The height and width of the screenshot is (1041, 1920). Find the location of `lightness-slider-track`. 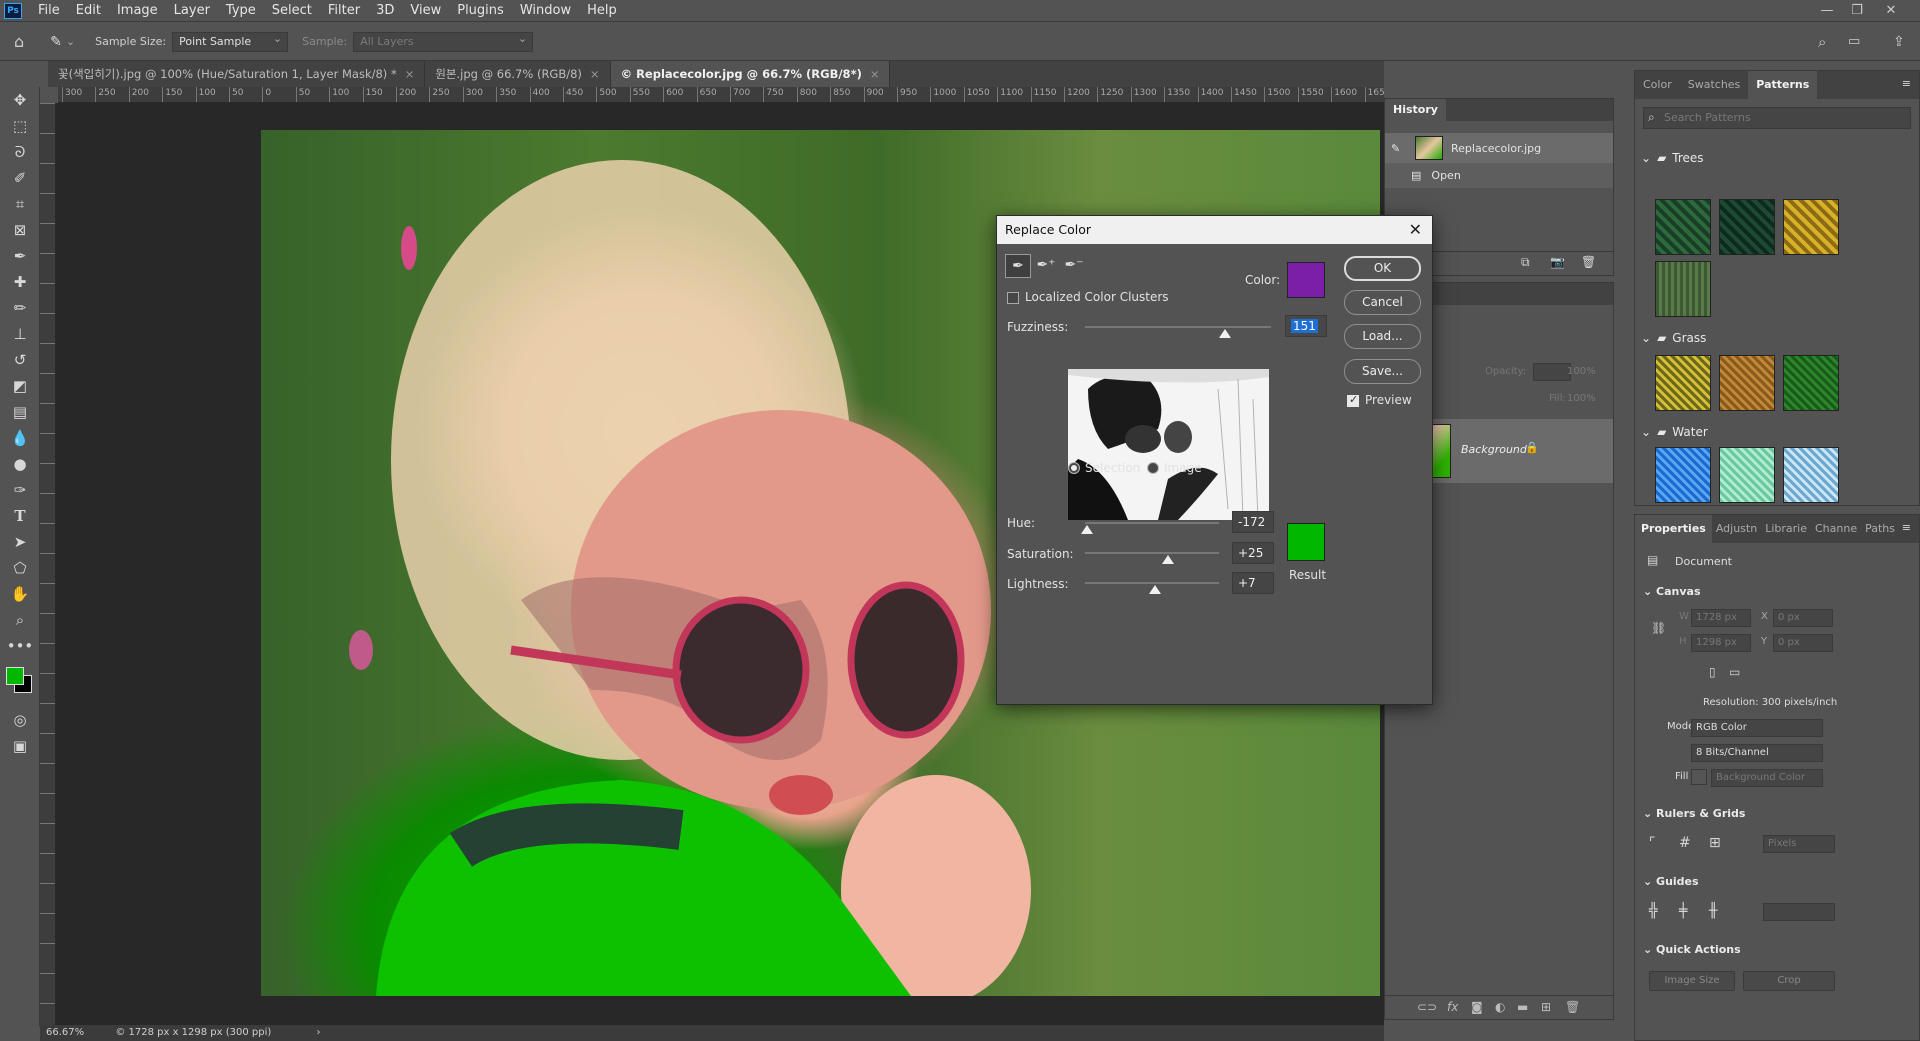

lightness-slider-track is located at coordinates (1152, 583).